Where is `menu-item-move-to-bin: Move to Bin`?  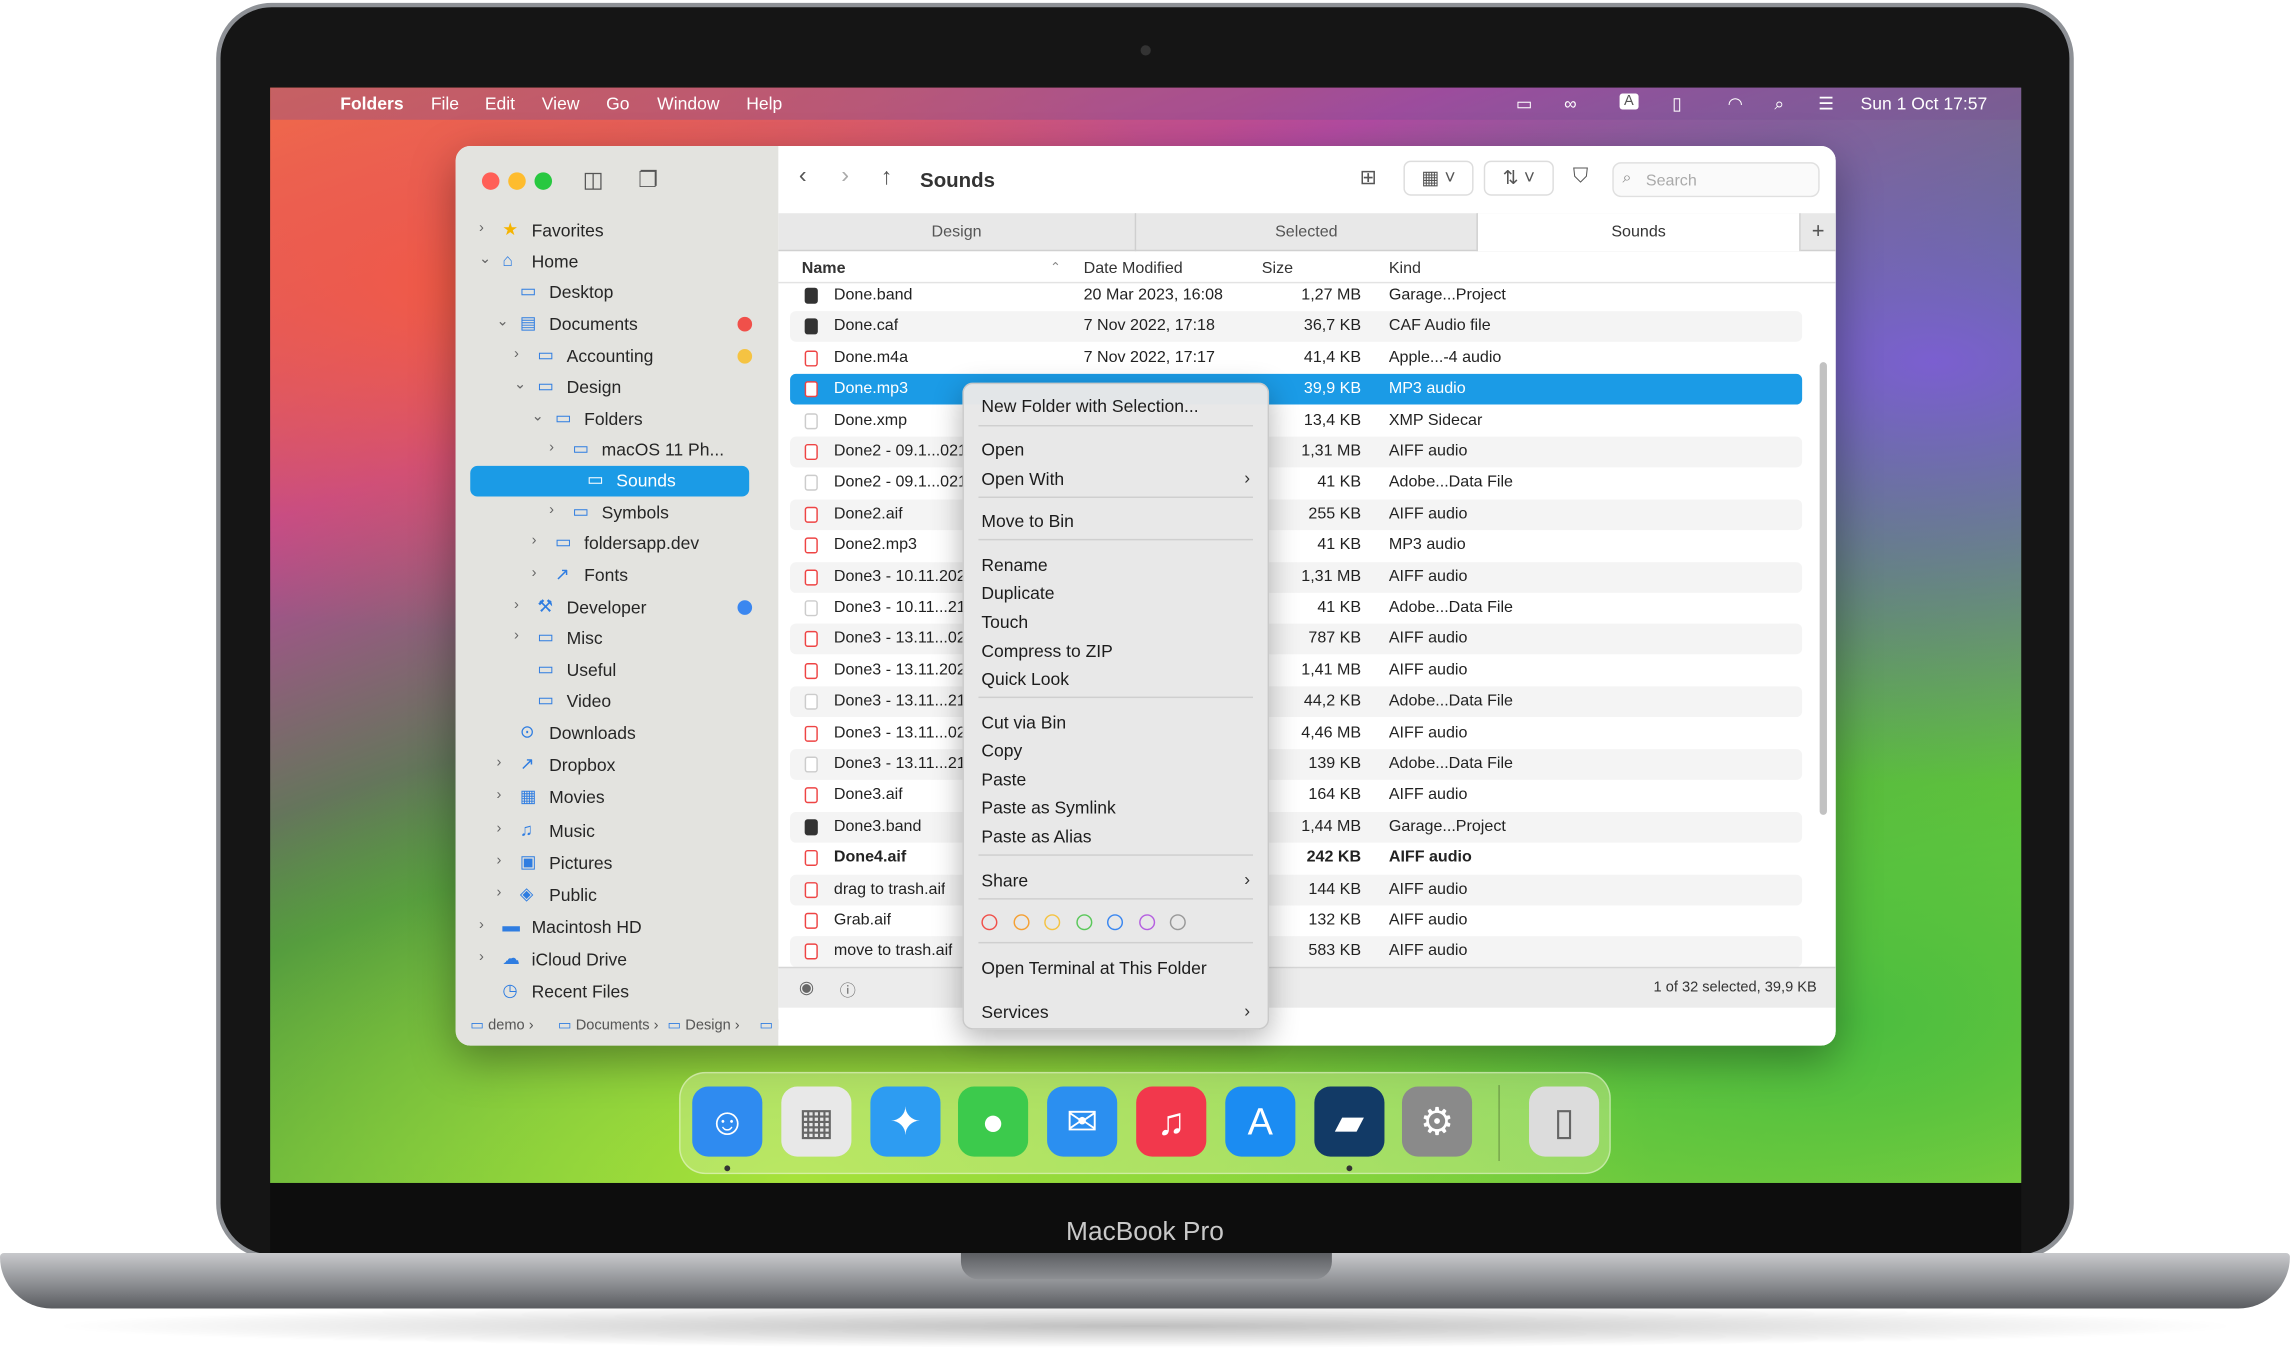 menu-item-move-to-bin: Move to Bin is located at coordinates (1027, 521).